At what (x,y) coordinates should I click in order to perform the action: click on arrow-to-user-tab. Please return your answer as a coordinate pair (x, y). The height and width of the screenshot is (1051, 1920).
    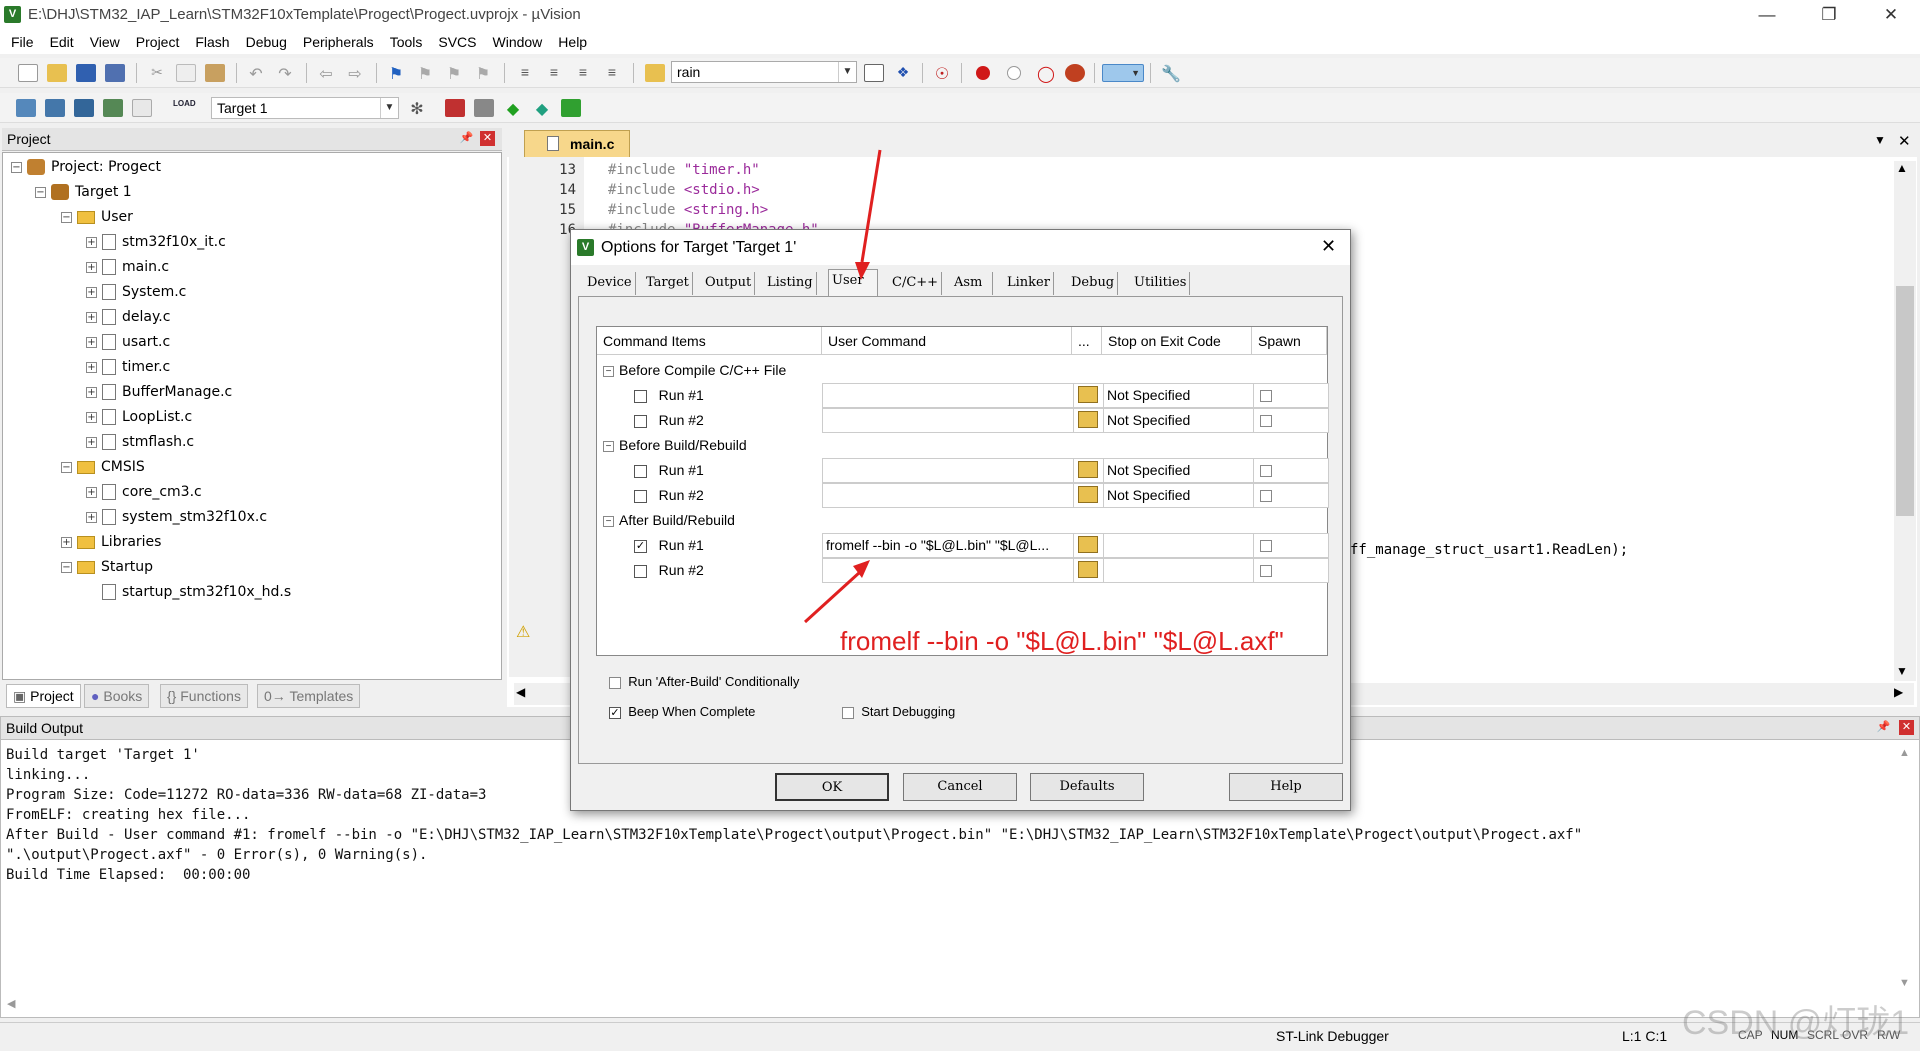
    Looking at the image, I should click on (871, 206).